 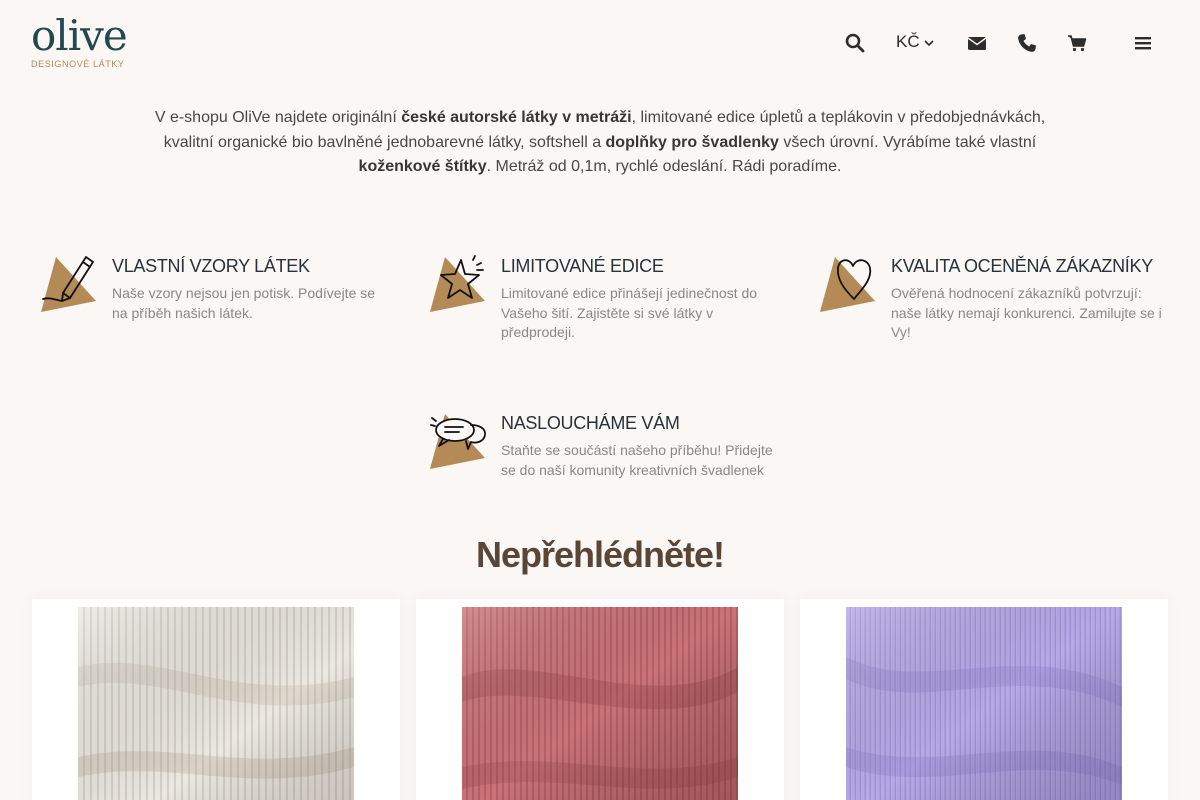 What do you see at coordinates (600, 45) in the screenshot?
I see `site-header: olive DESIGNOVÉ LÁTKY KČ` at bounding box center [600, 45].